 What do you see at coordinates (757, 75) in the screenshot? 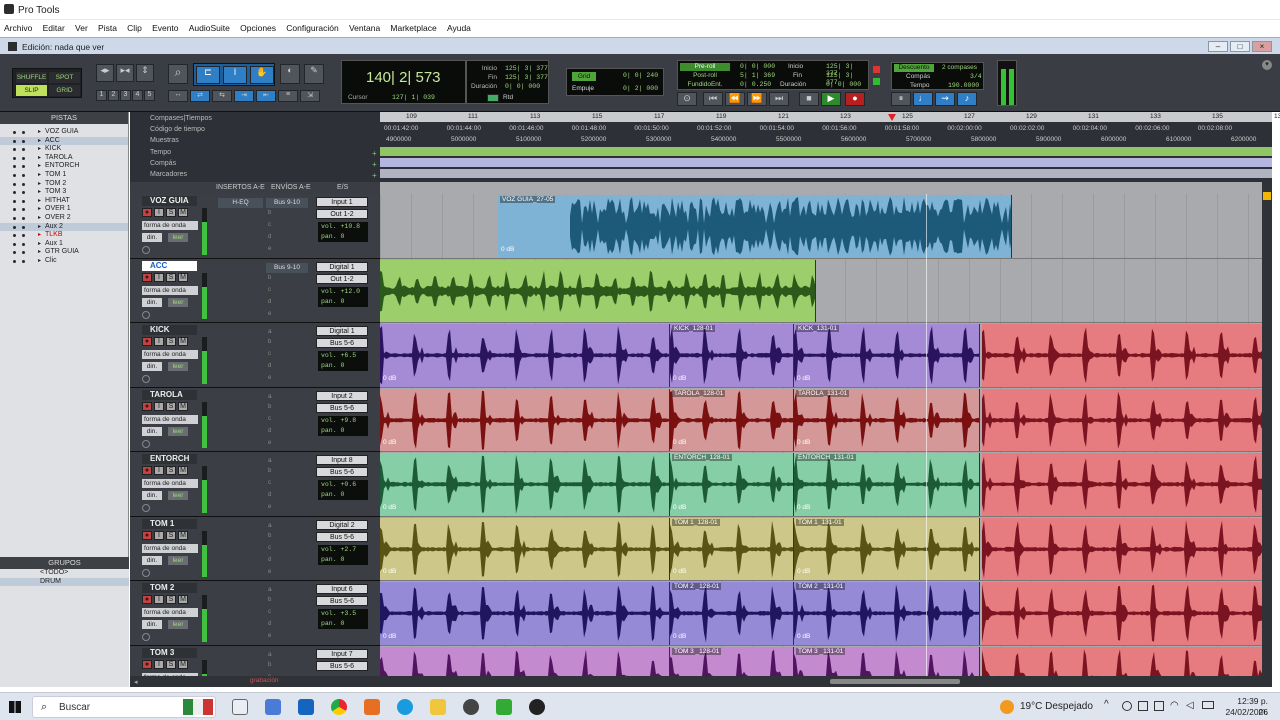
I see `postroll-value: 5| 1| 369` at bounding box center [757, 75].